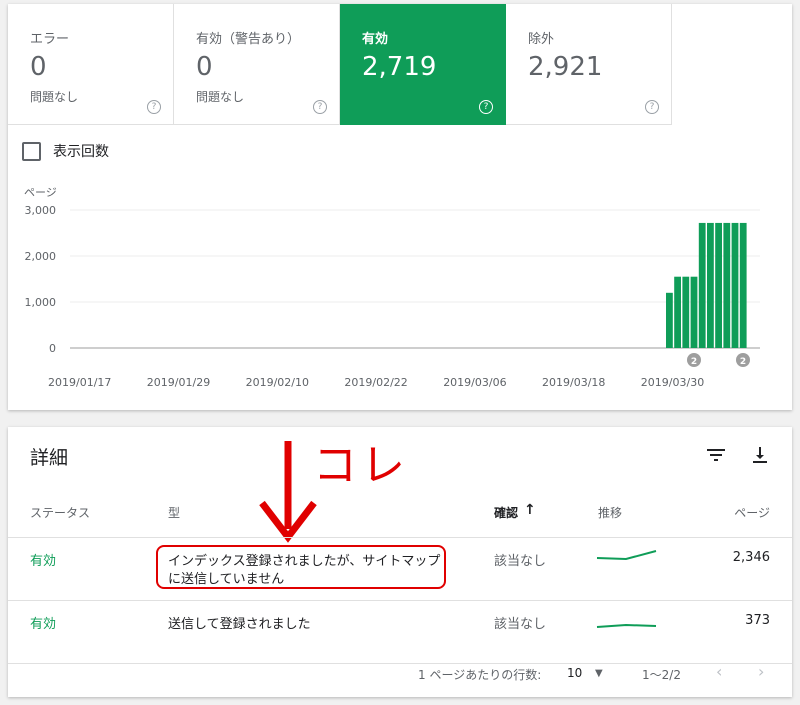  I want to click on tile-value: 2,719, so click(399, 67).